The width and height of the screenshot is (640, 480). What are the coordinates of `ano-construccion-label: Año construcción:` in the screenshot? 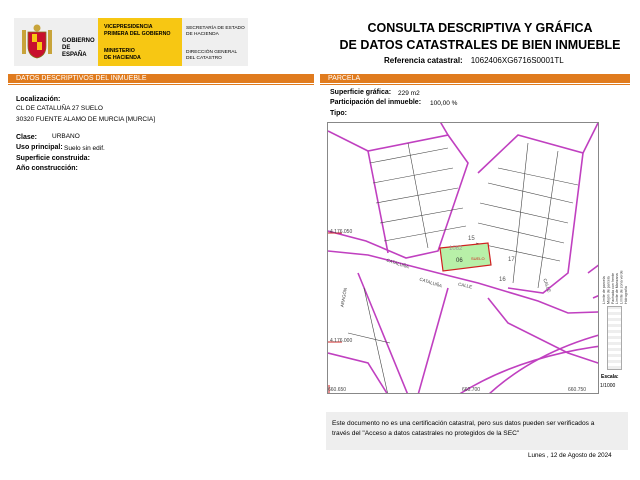 It's located at (47, 168).